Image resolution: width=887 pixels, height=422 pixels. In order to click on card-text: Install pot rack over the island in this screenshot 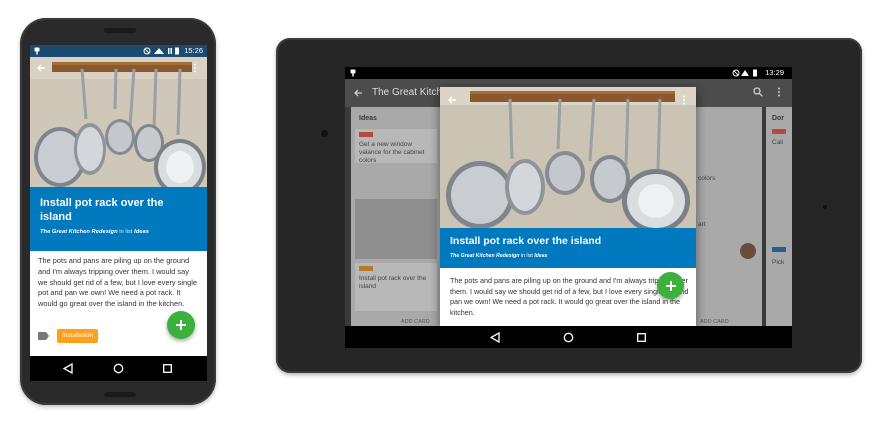, I will do `click(393, 282)`.